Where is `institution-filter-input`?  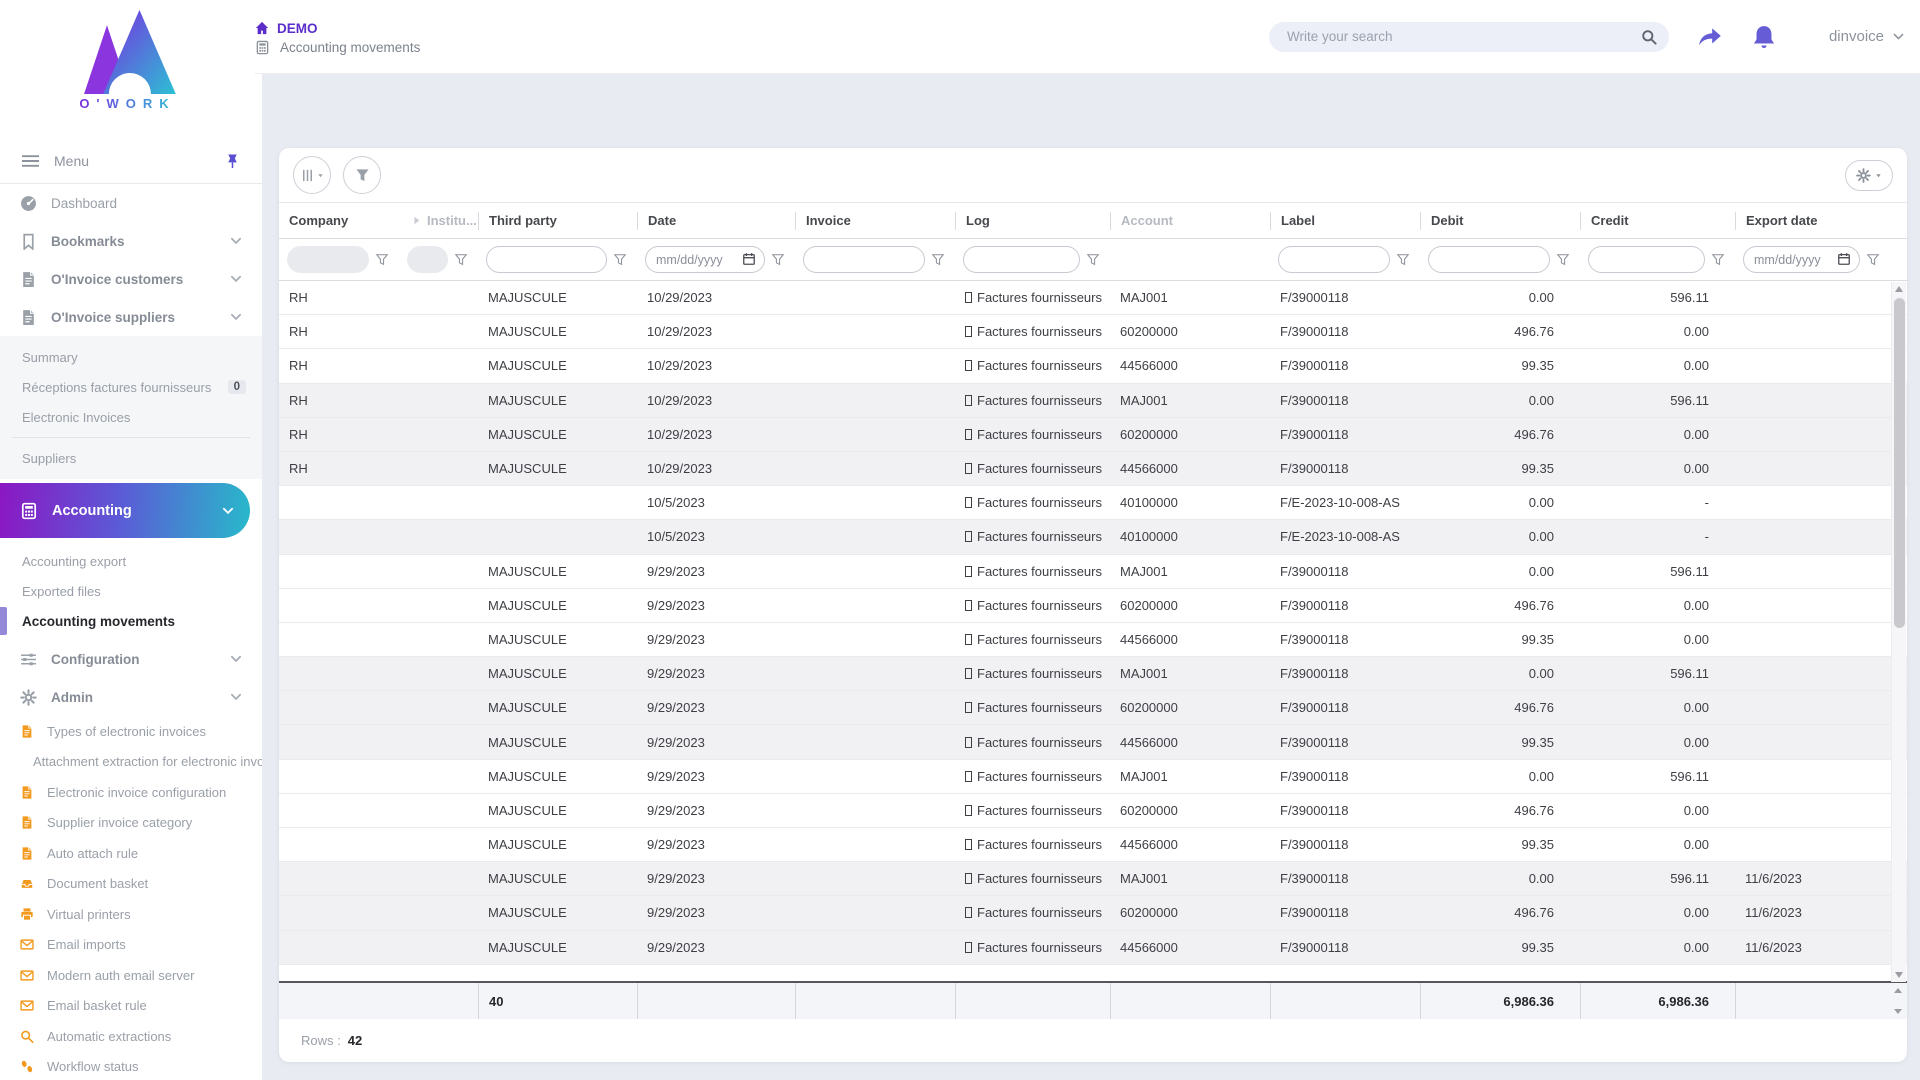 institution-filter-input is located at coordinates (427, 259).